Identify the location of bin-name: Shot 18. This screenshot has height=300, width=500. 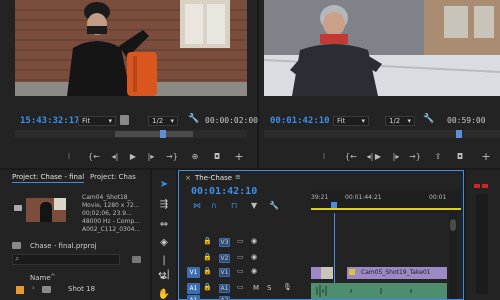
(82, 289).